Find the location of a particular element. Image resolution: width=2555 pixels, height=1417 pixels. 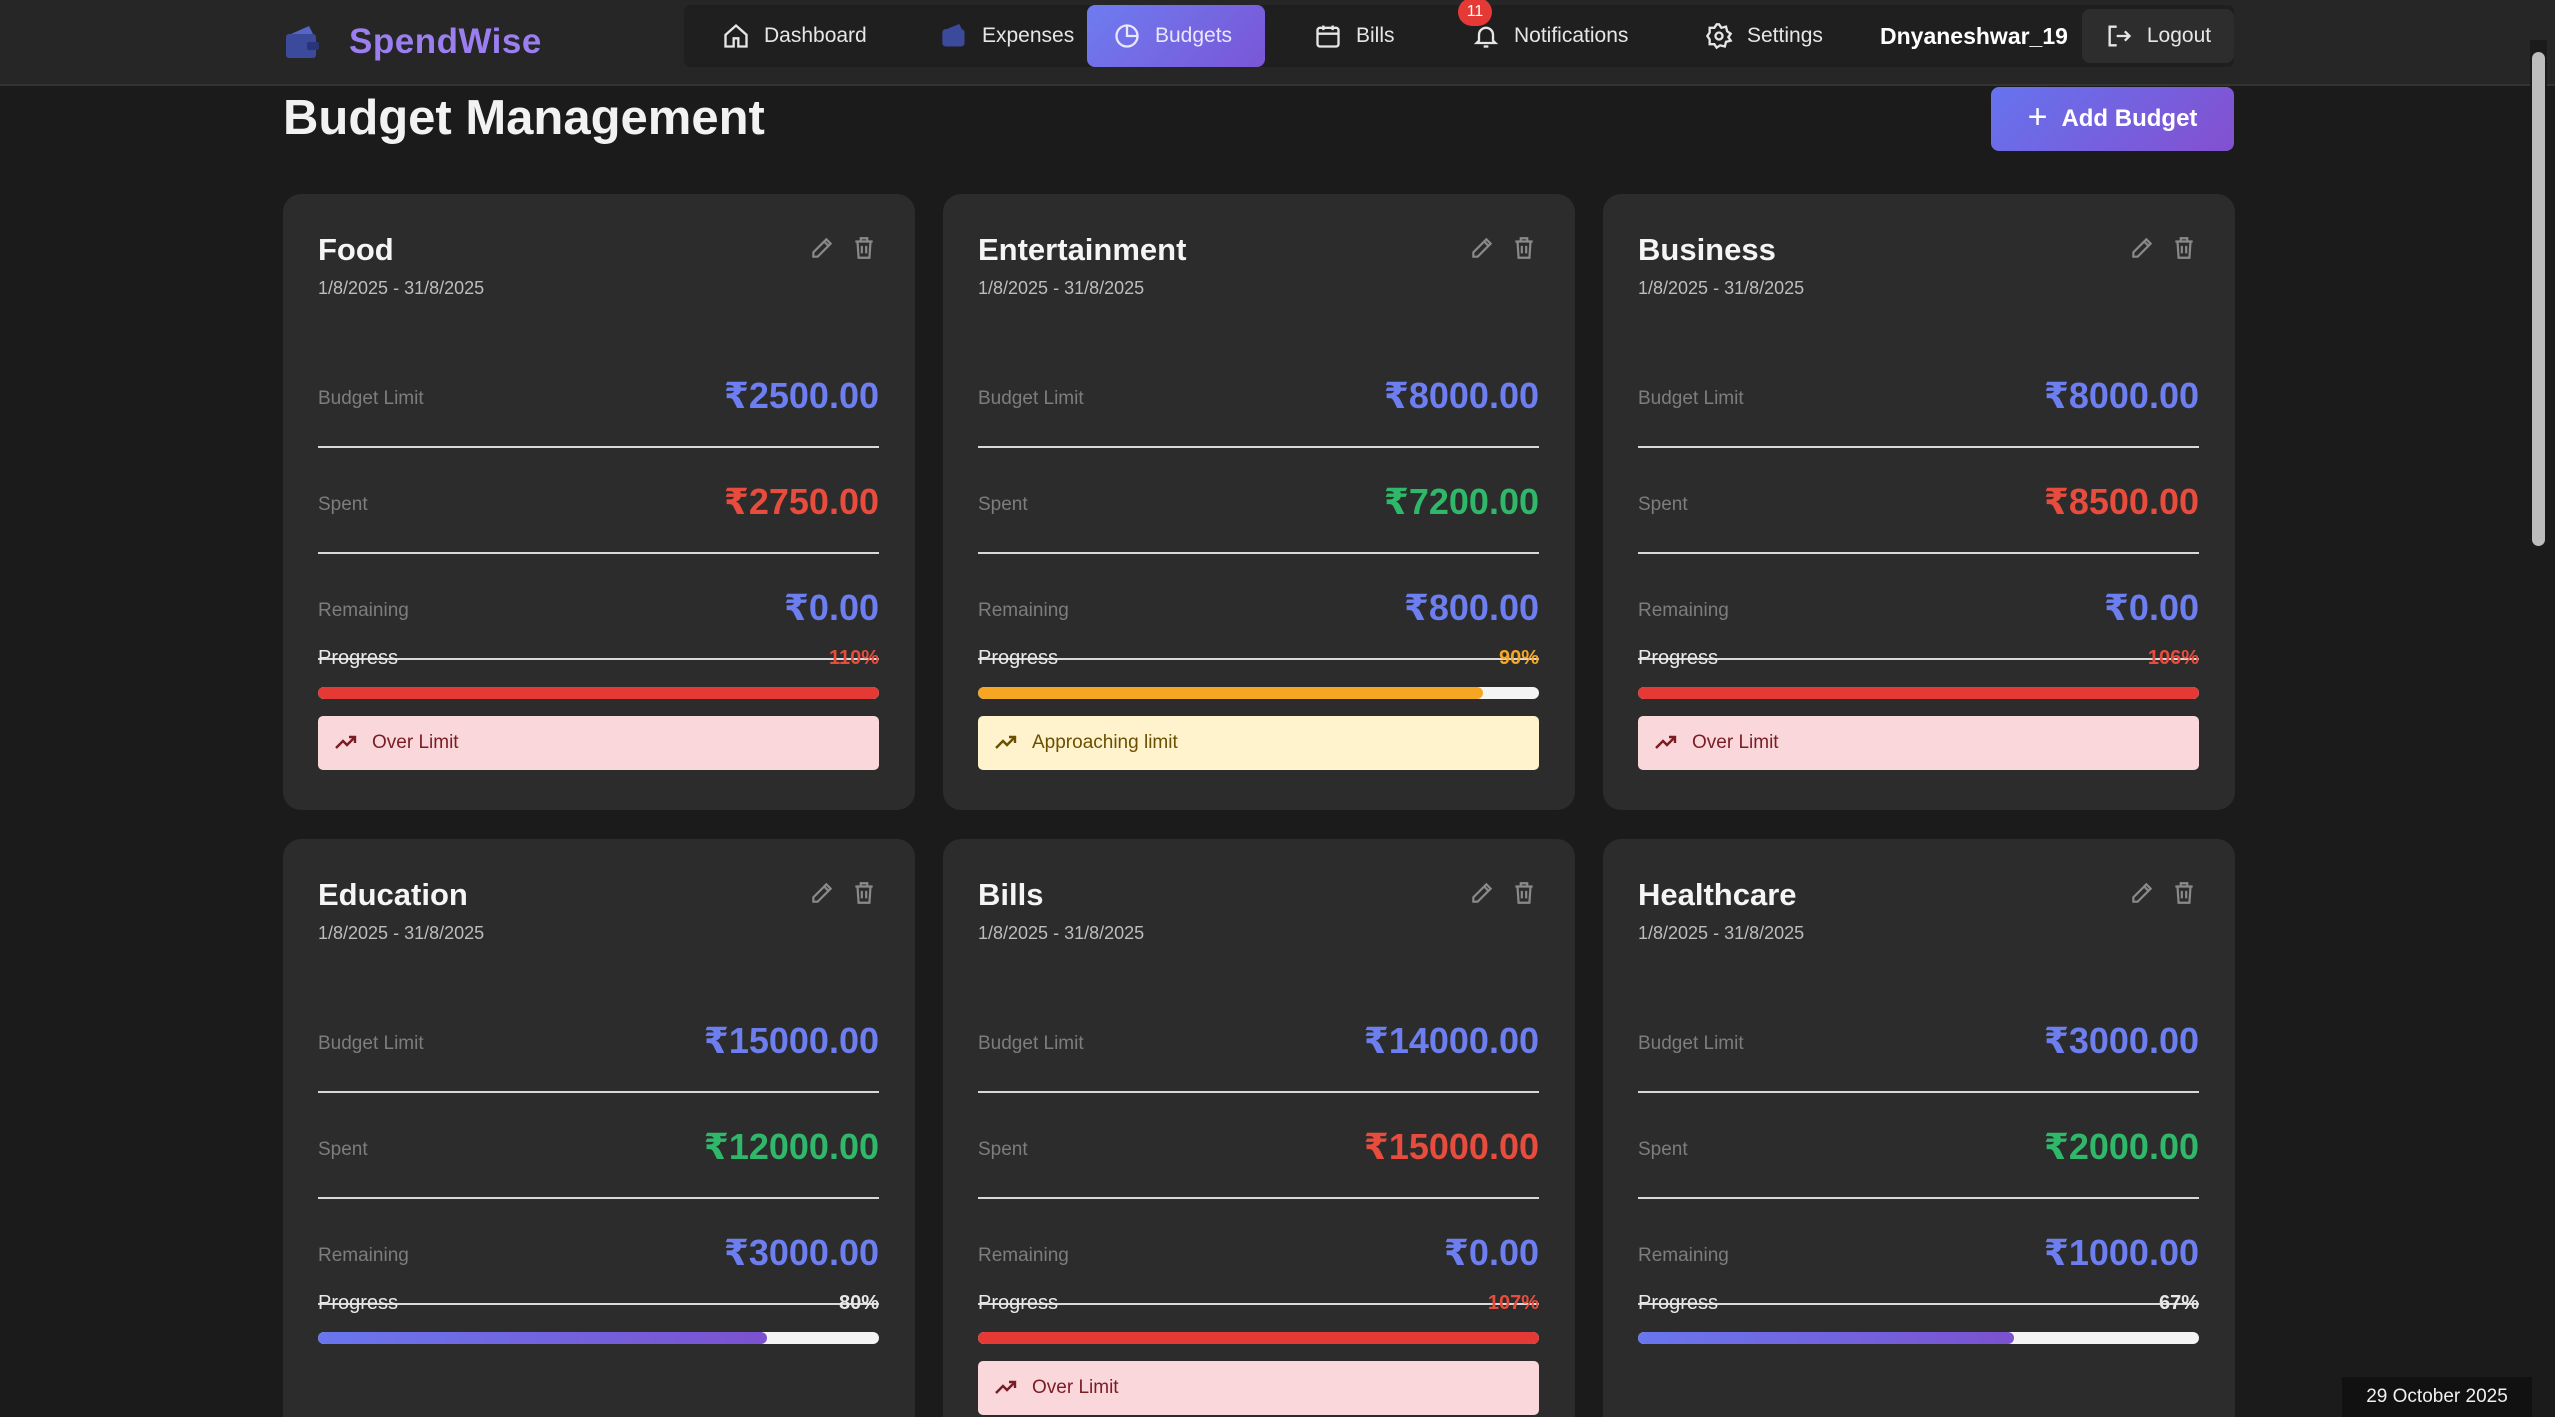

remaining-value: ₹800.00 is located at coordinates (1471, 607).